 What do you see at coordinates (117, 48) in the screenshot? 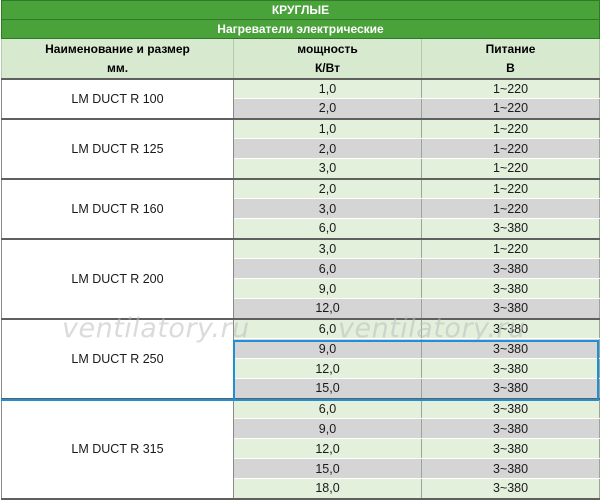
I see `header-name: Наименование и размер` at bounding box center [117, 48].